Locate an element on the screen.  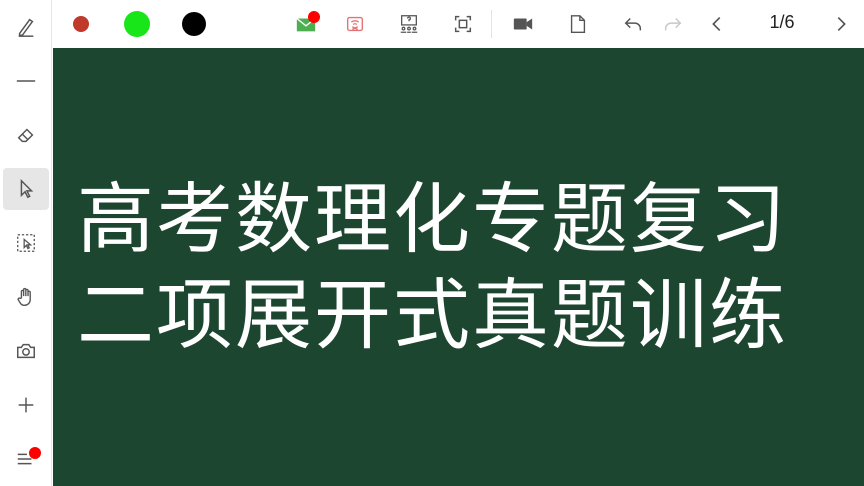
menu-list-button is located at coordinates (26, 459).